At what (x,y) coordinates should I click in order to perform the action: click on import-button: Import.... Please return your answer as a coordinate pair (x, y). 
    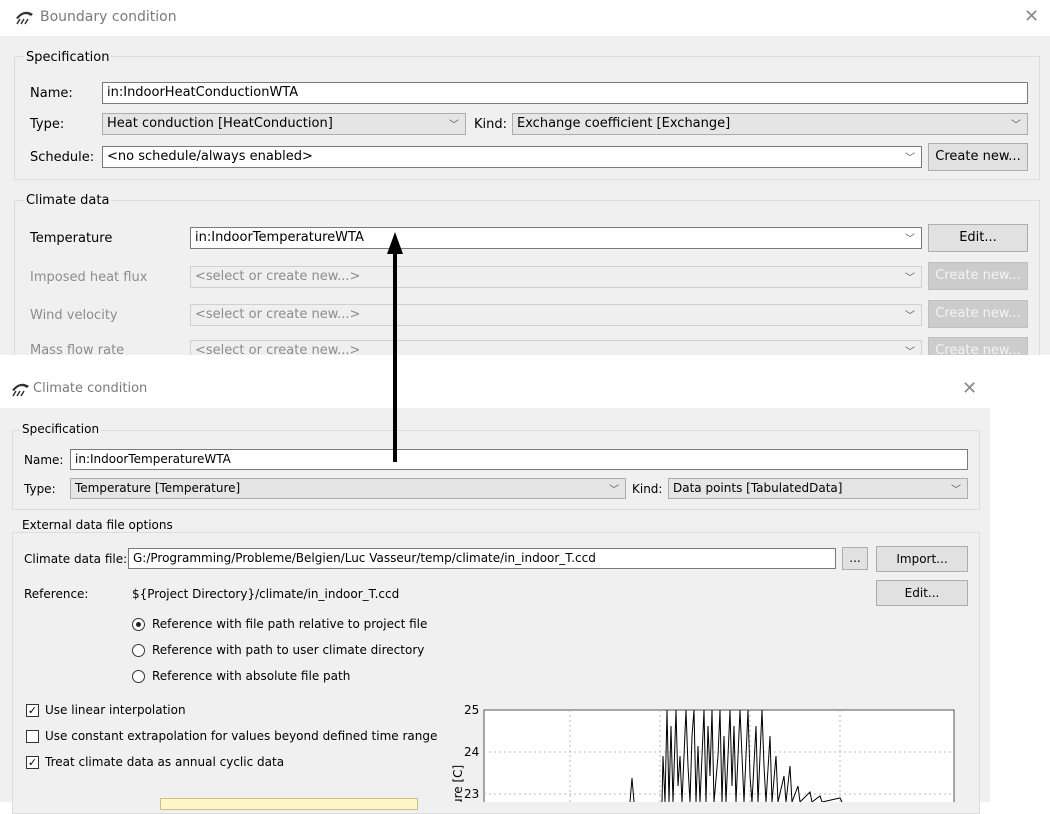
    Looking at the image, I should click on (922, 559).